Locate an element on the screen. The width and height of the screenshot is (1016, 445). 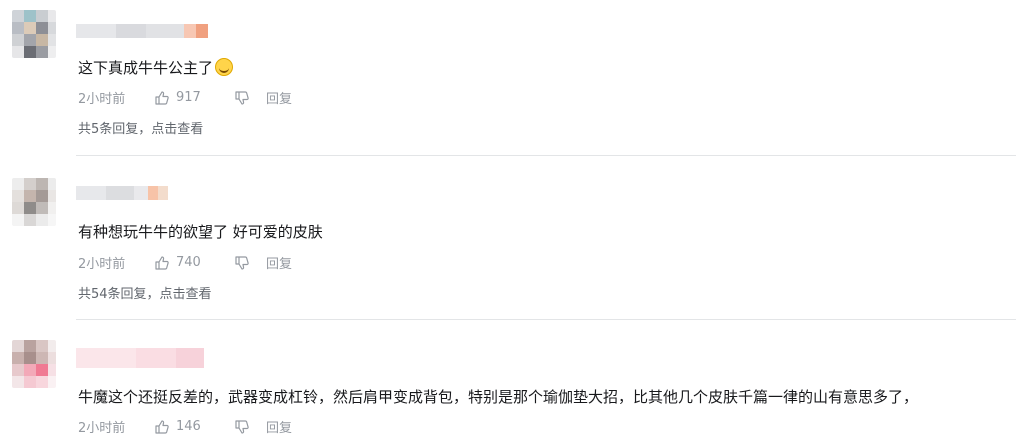
comment-text-content: 这下真成牛牛公主了 is located at coordinates (146, 68).